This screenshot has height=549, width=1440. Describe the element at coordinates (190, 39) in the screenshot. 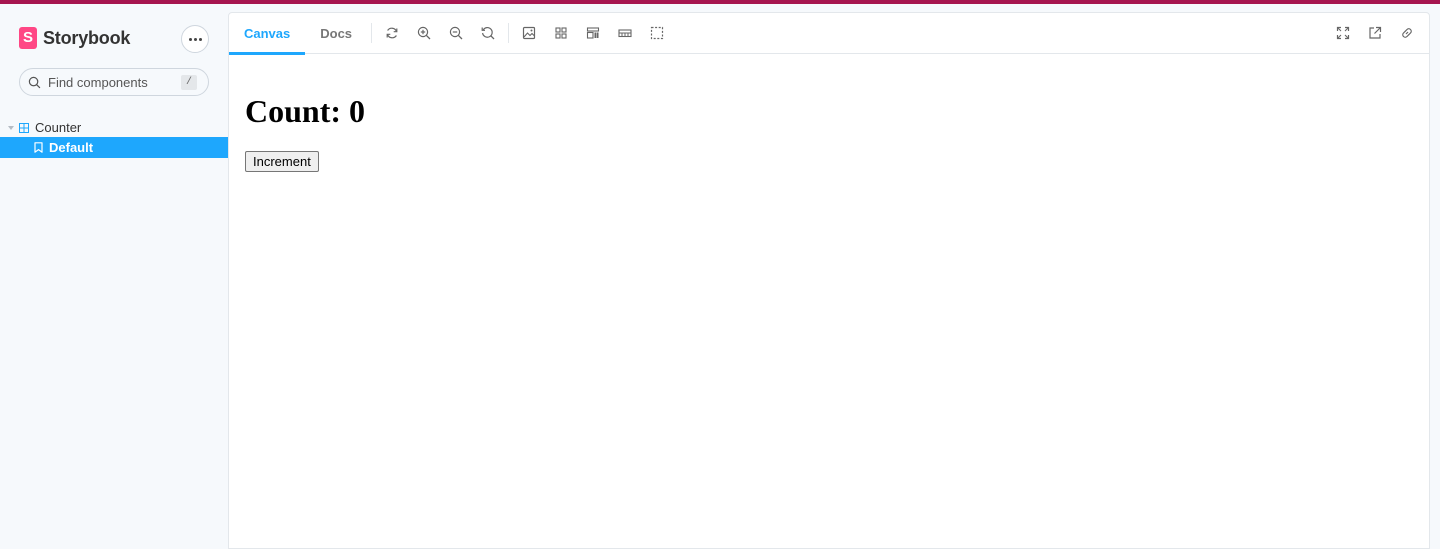

I see `ellipsis-icon` at that location.